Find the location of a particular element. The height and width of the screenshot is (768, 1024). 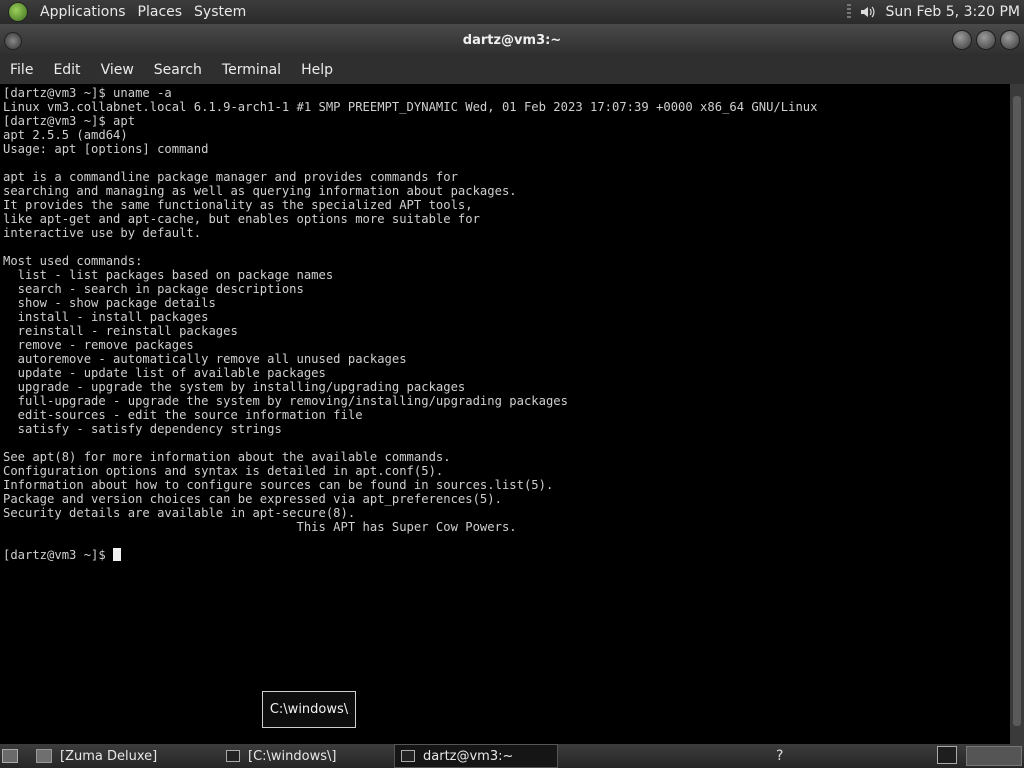

terminal-scrollbar is located at coordinates (1017, 414).